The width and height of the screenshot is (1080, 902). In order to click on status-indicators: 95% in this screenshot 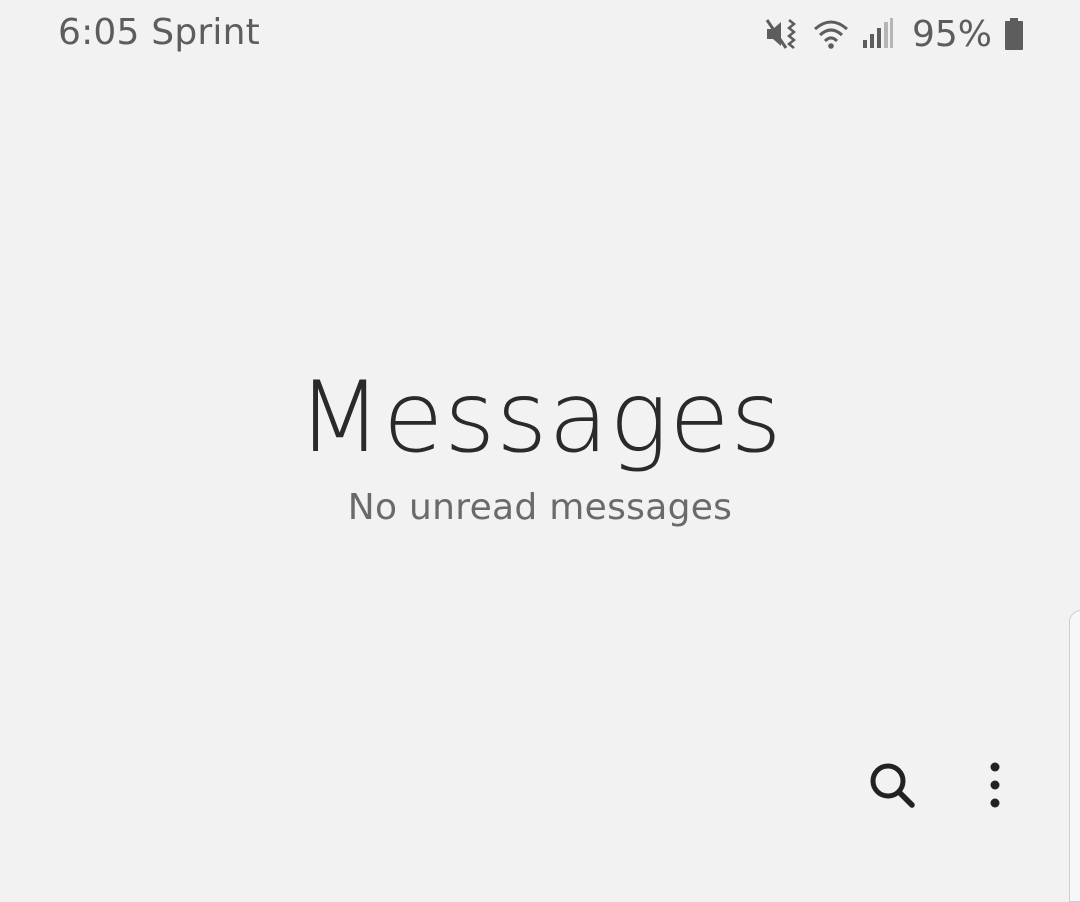, I will do `click(894, 34)`.